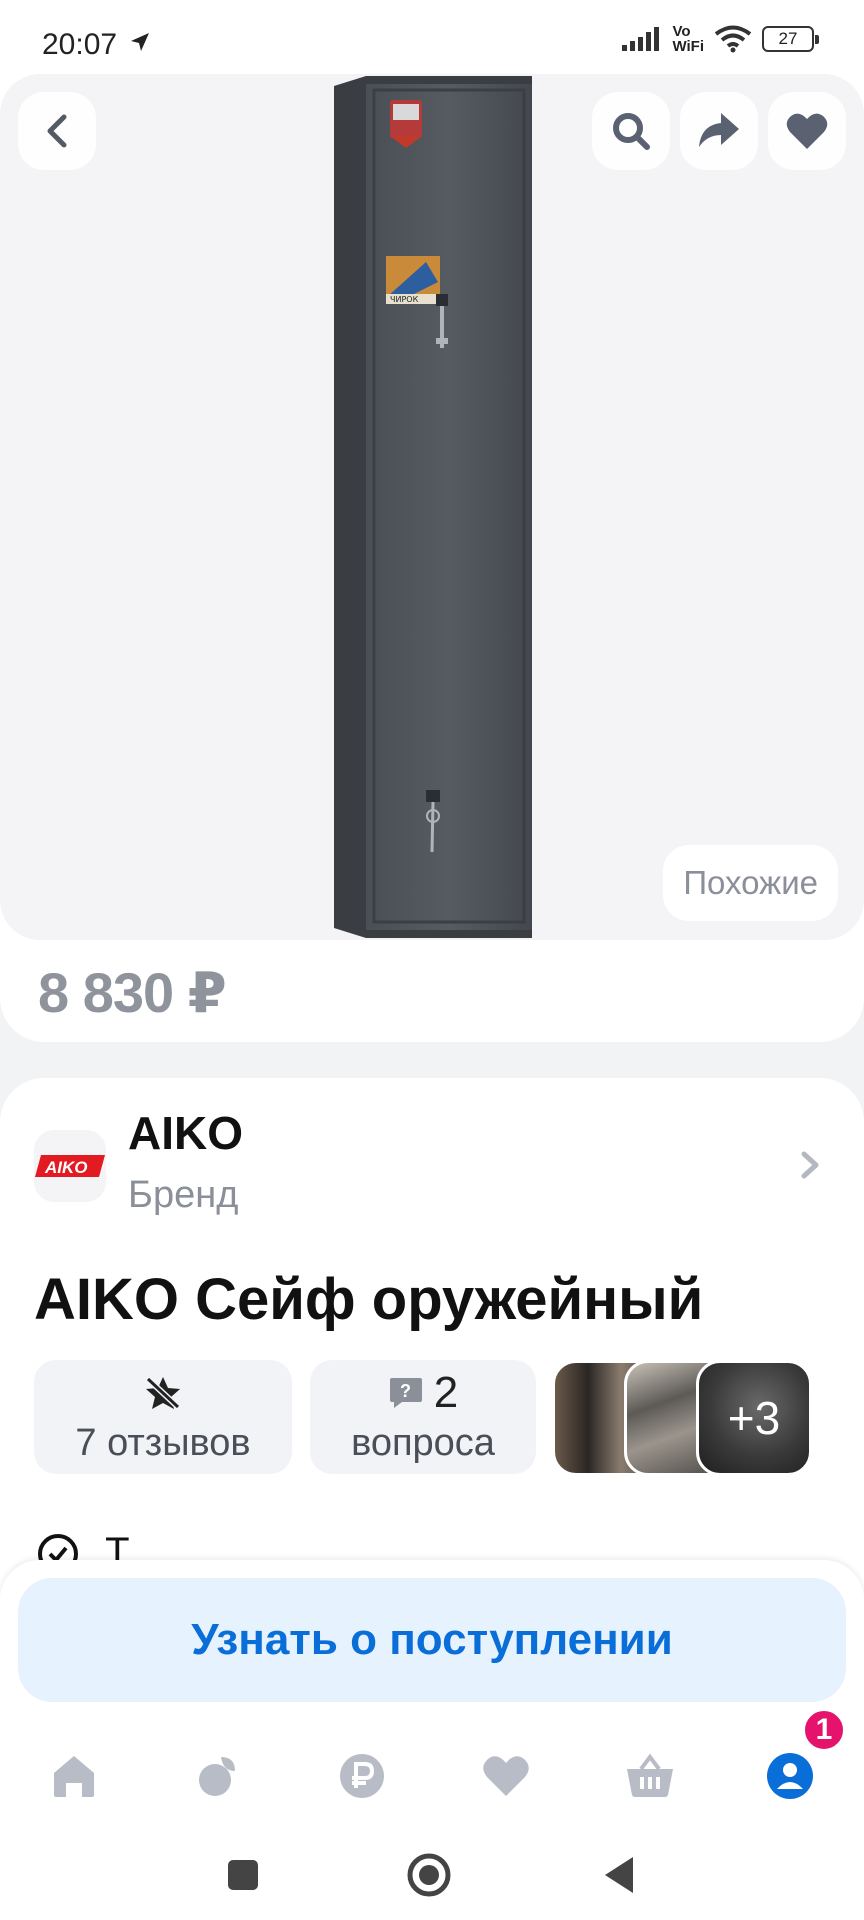  I want to click on recents-button, so click(243, 1875).